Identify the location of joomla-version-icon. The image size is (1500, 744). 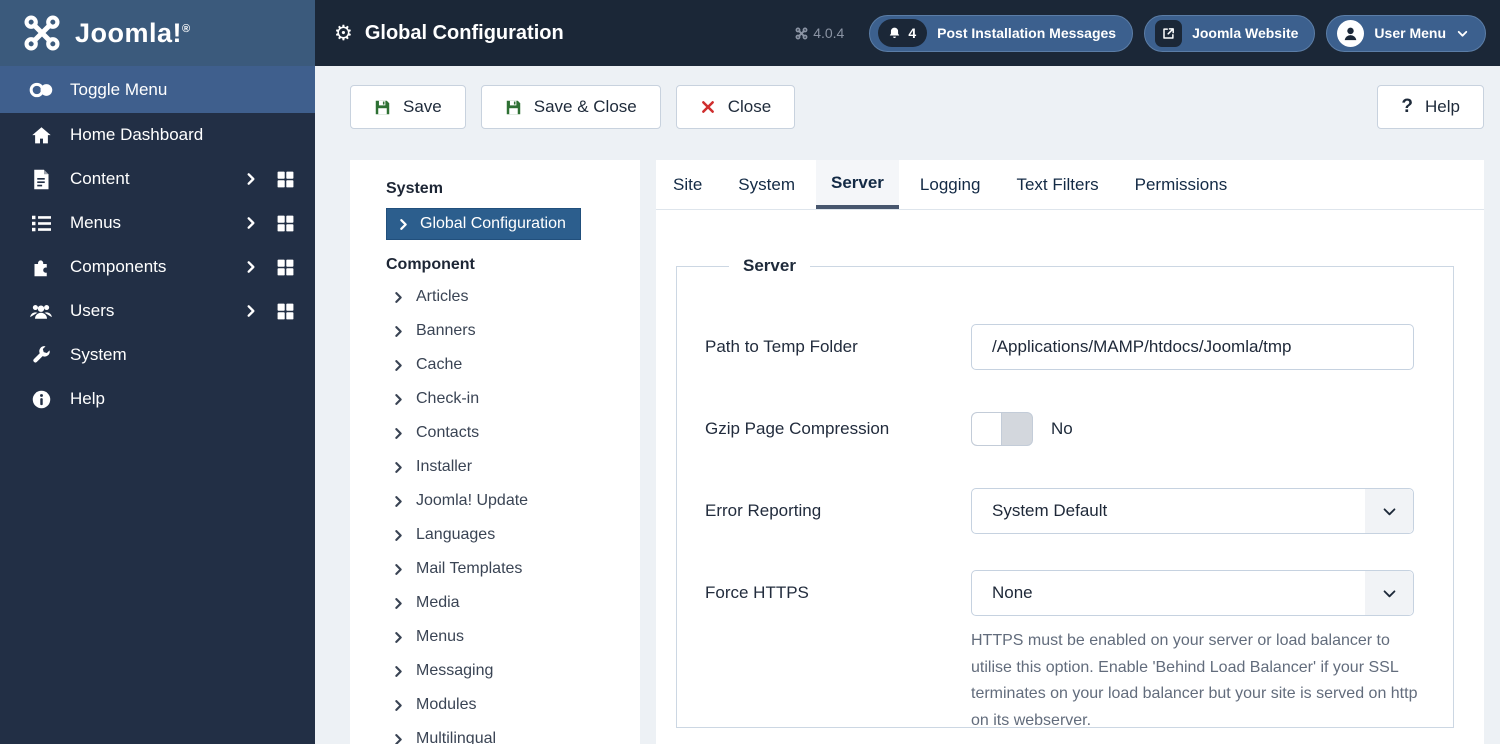
(801, 33).